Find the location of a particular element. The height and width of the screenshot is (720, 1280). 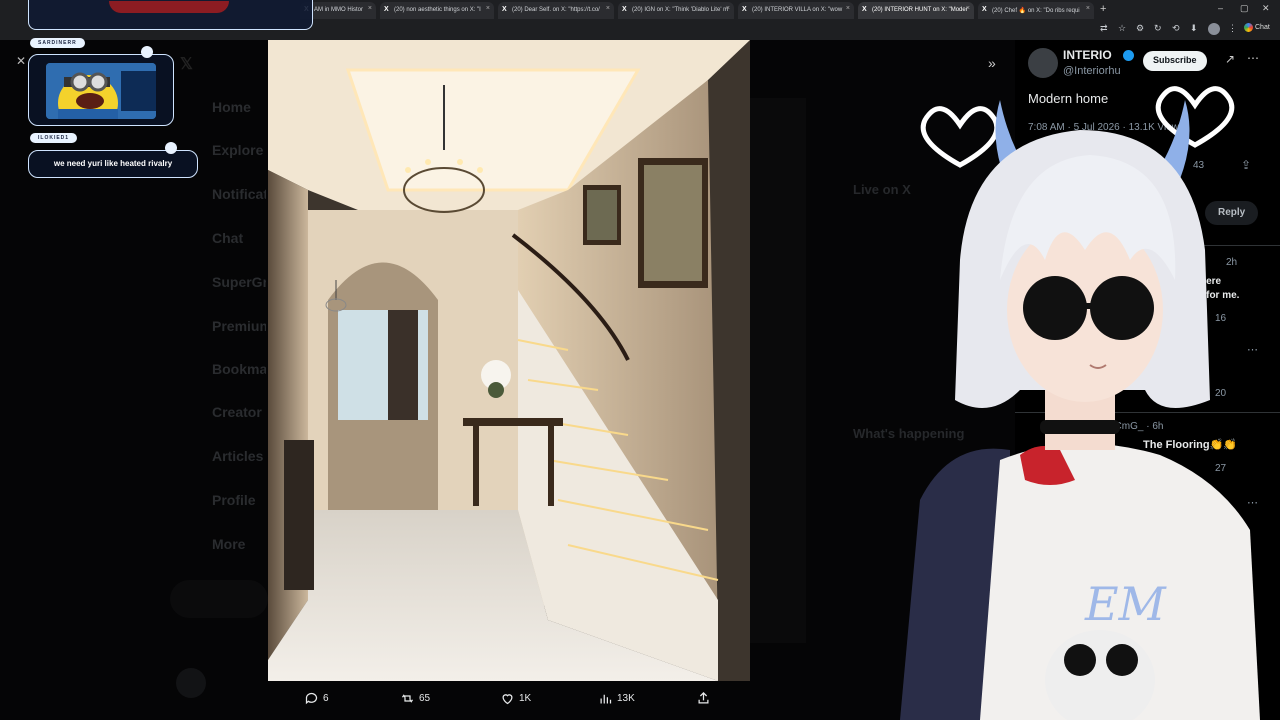

reply-button: 6 is located at coordinates (316, 698).